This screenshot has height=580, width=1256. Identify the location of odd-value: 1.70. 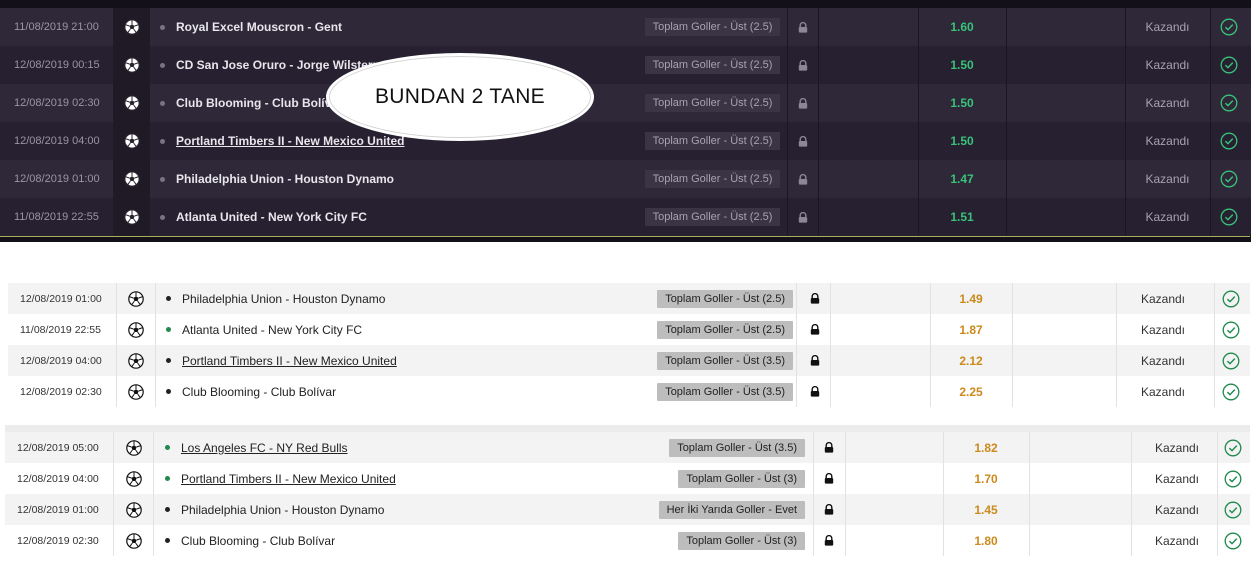
(986, 478).